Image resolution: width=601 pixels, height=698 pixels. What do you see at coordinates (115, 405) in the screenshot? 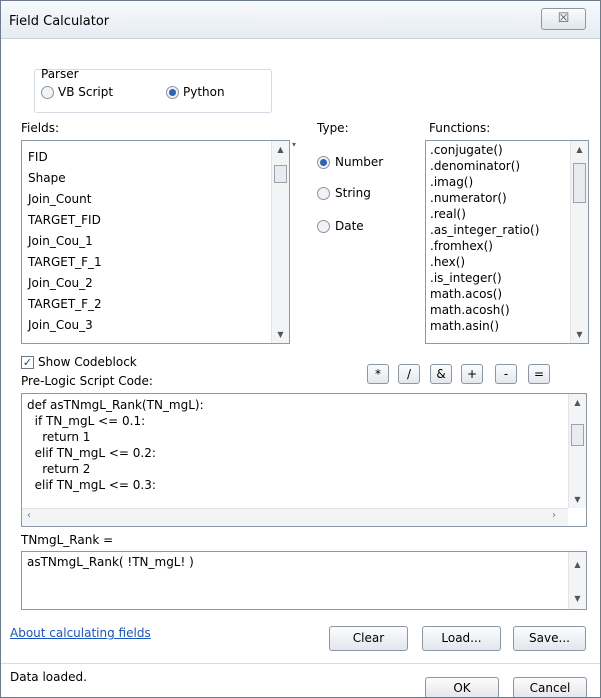
I see `code-line: def asTNmgL_Rank(TN_mgL):` at bounding box center [115, 405].